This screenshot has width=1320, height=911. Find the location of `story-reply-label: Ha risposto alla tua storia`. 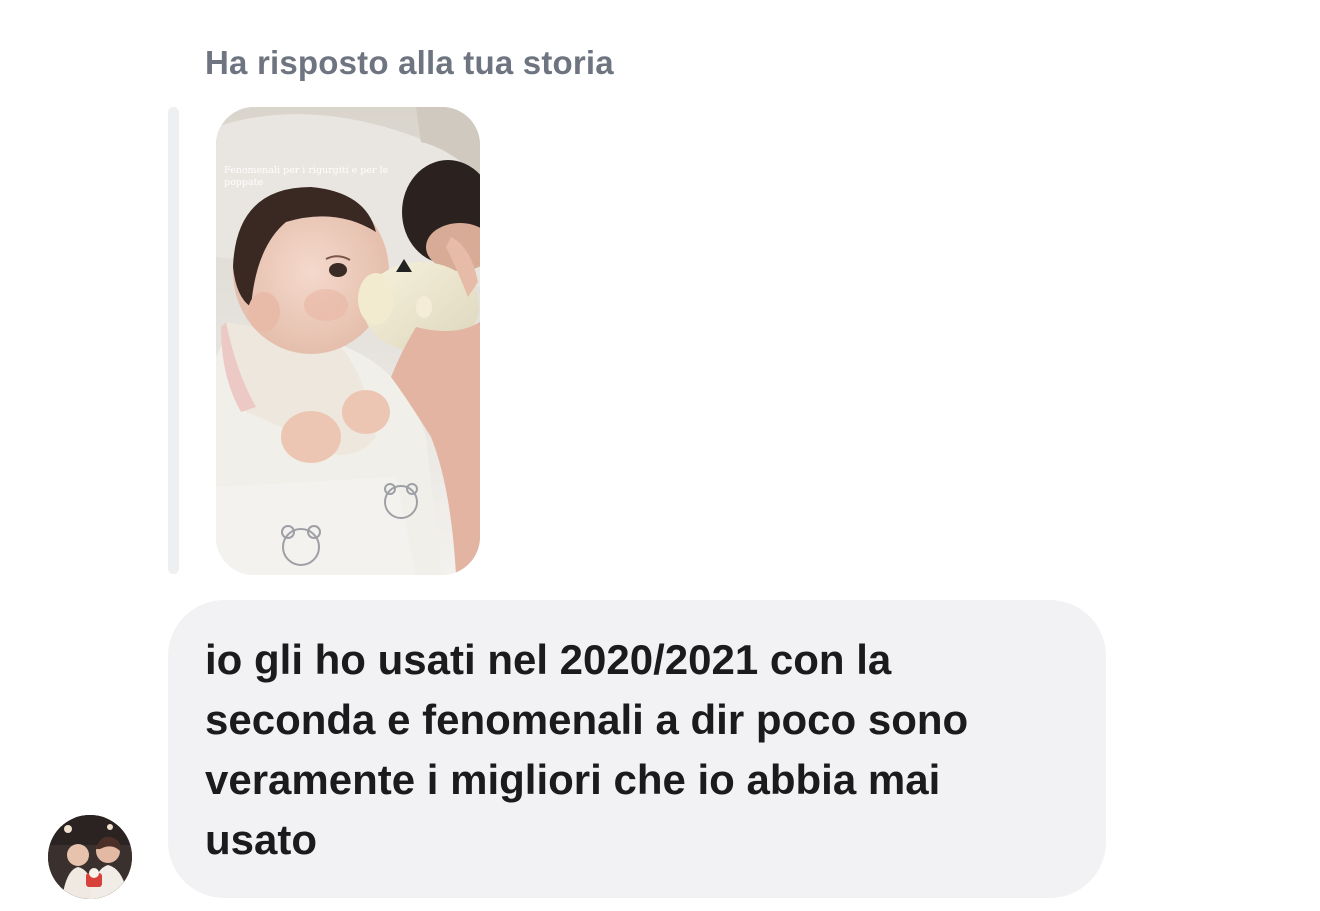

story-reply-label: Ha risposto alla tua storia is located at coordinates (409, 62).